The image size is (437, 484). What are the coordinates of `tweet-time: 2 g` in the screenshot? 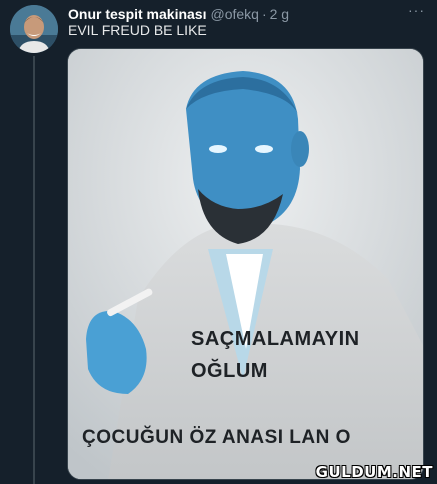 It's located at (279, 14).